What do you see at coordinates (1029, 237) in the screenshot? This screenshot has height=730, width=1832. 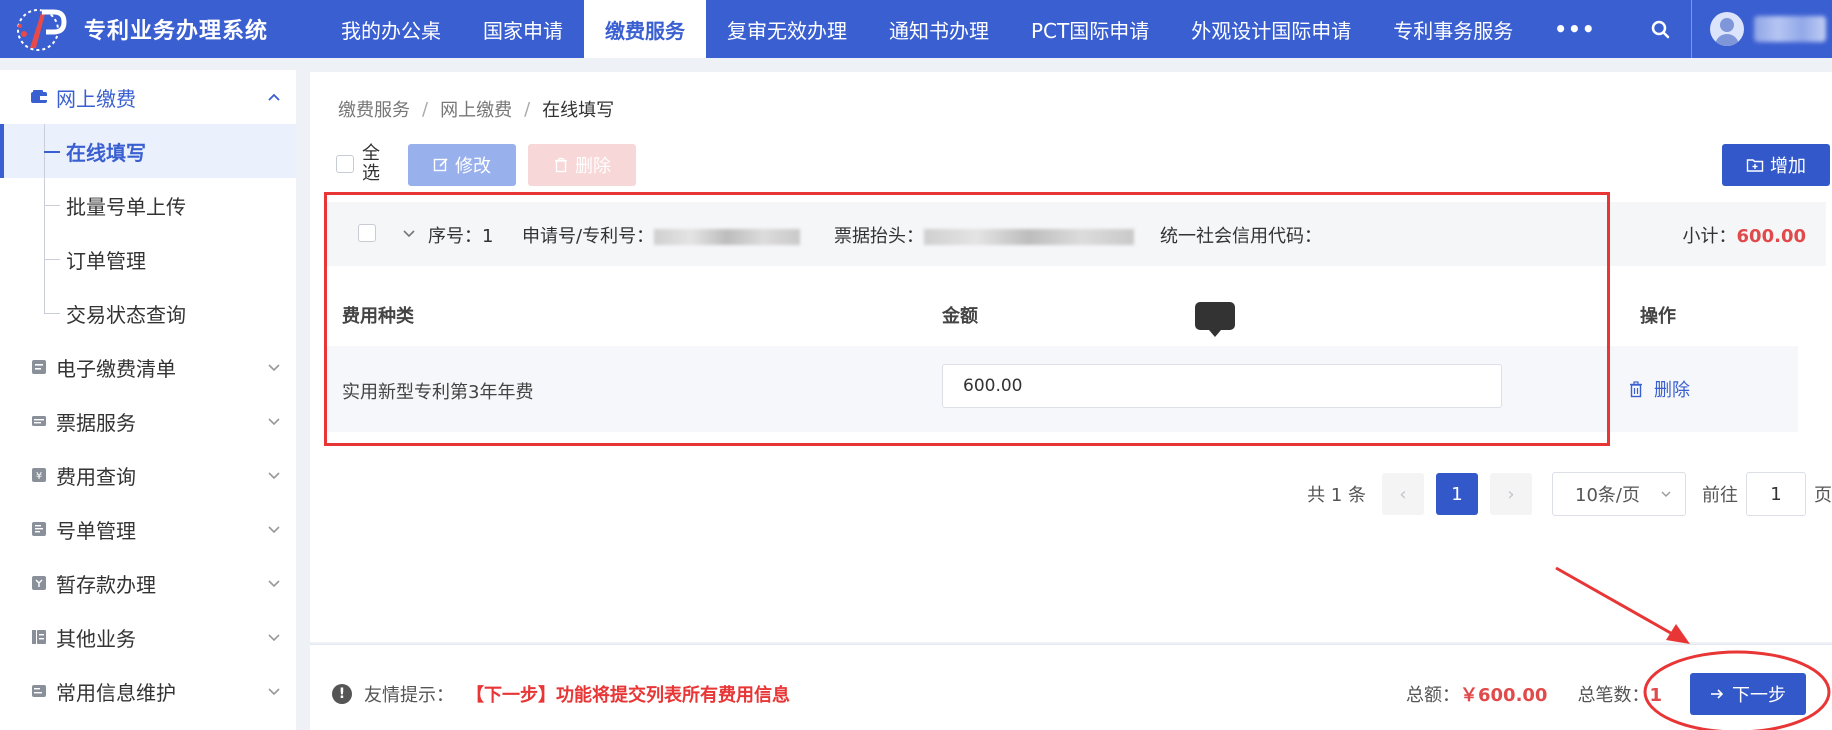 I see `invoice-title-redacted` at bounding box center [1029, 237].